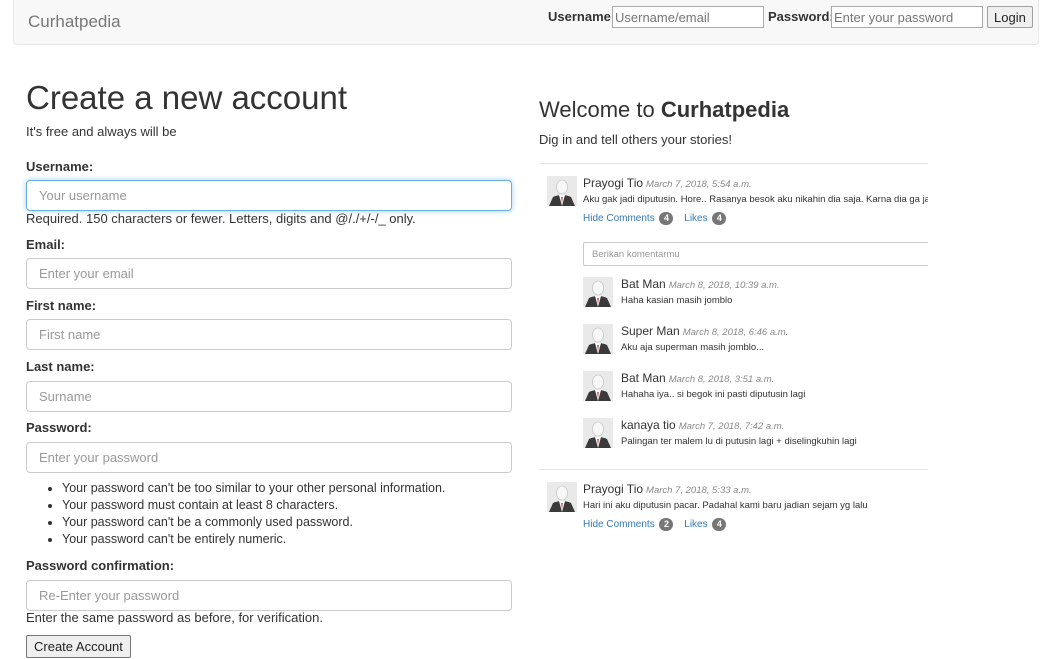  Describe the element at coordinates (61, 305) in the screenshot. I see `first-name-field-label: First name:` at that location.